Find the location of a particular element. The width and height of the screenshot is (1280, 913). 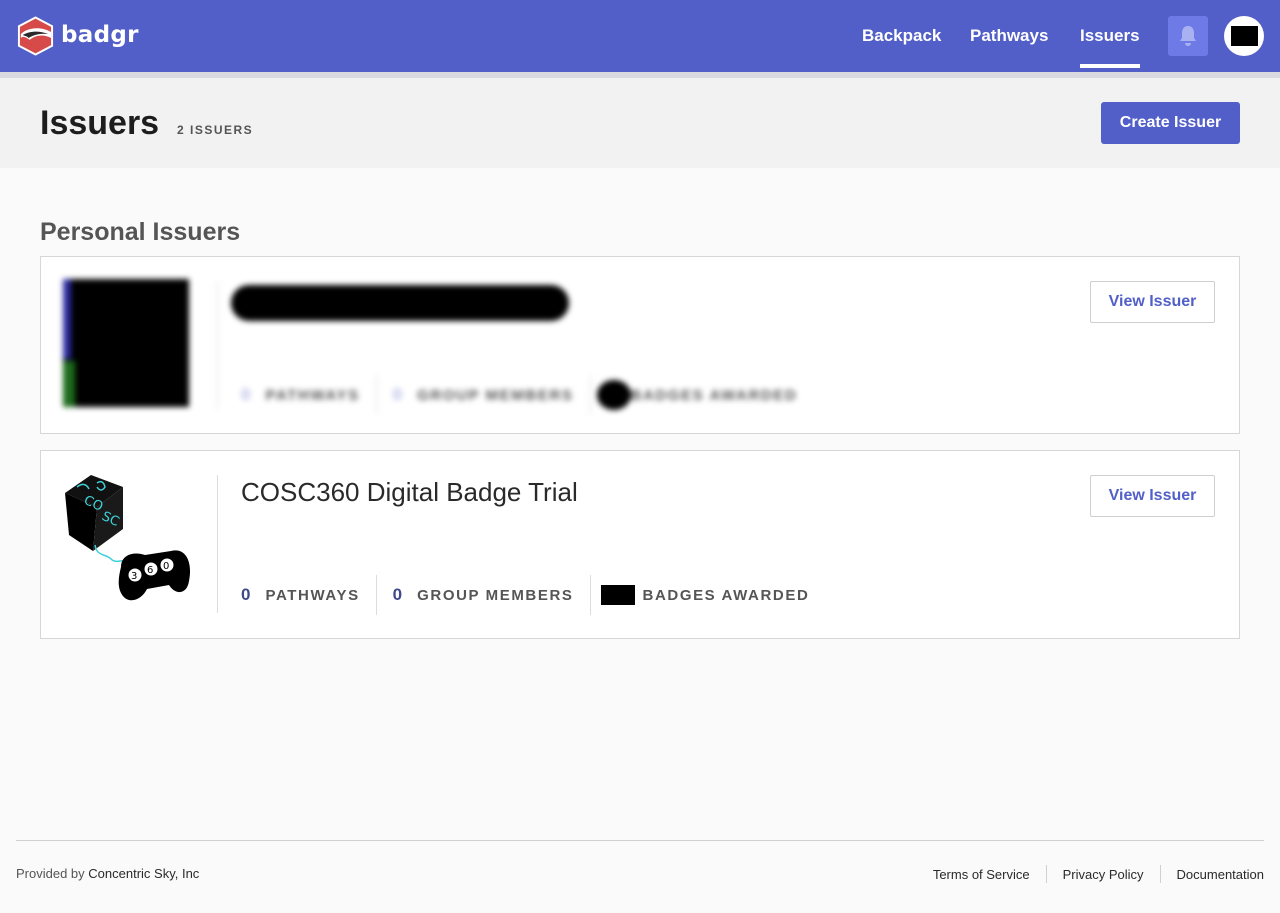

top-nav-bar: badgr Backpack Pathways Issuers is located at coordinates (640, 36).